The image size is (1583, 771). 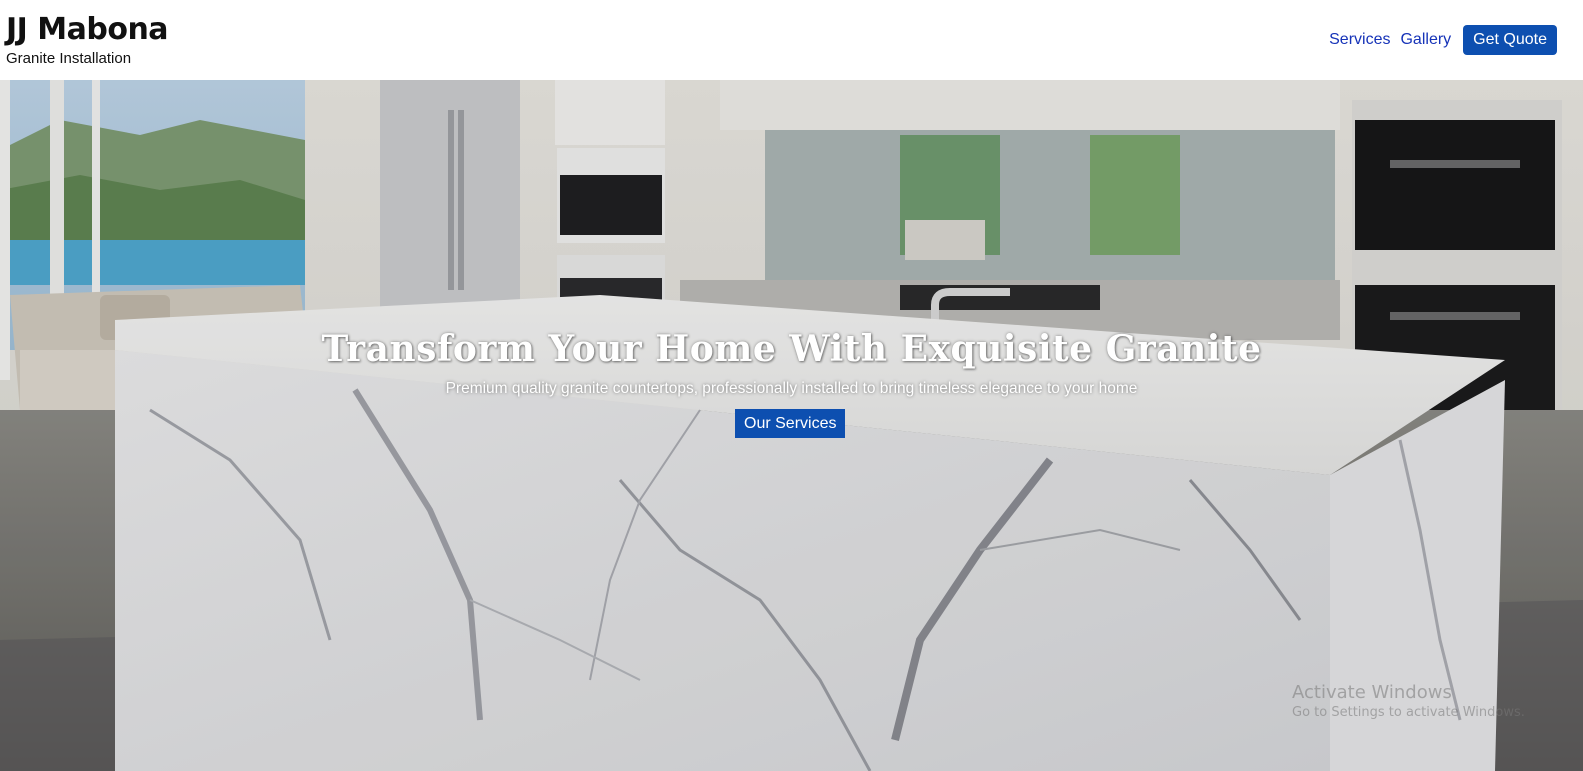 What do you see at coordinates (87, 29) in the screenshot?
I see `brand-name: JJ Mabona` at bounding box center [87, 29].